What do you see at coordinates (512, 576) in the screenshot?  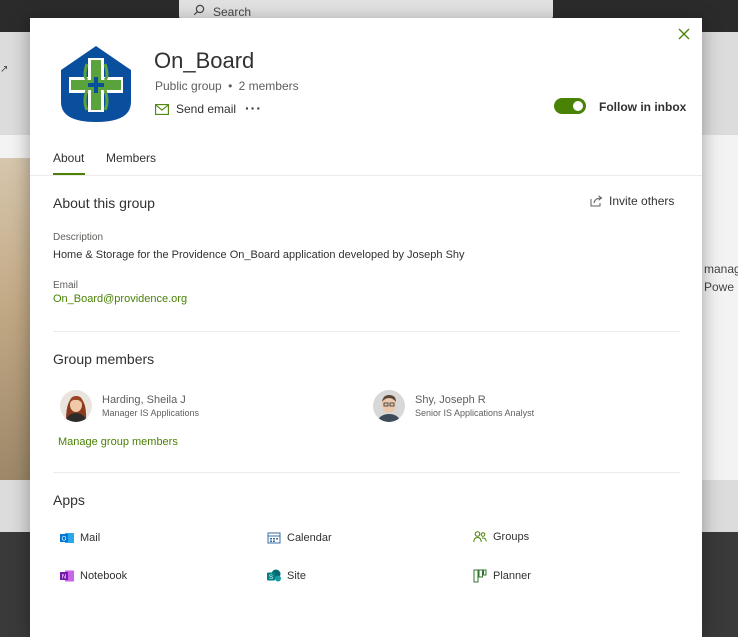 I see `app-label: Planner` at bounding box center [512, 576].